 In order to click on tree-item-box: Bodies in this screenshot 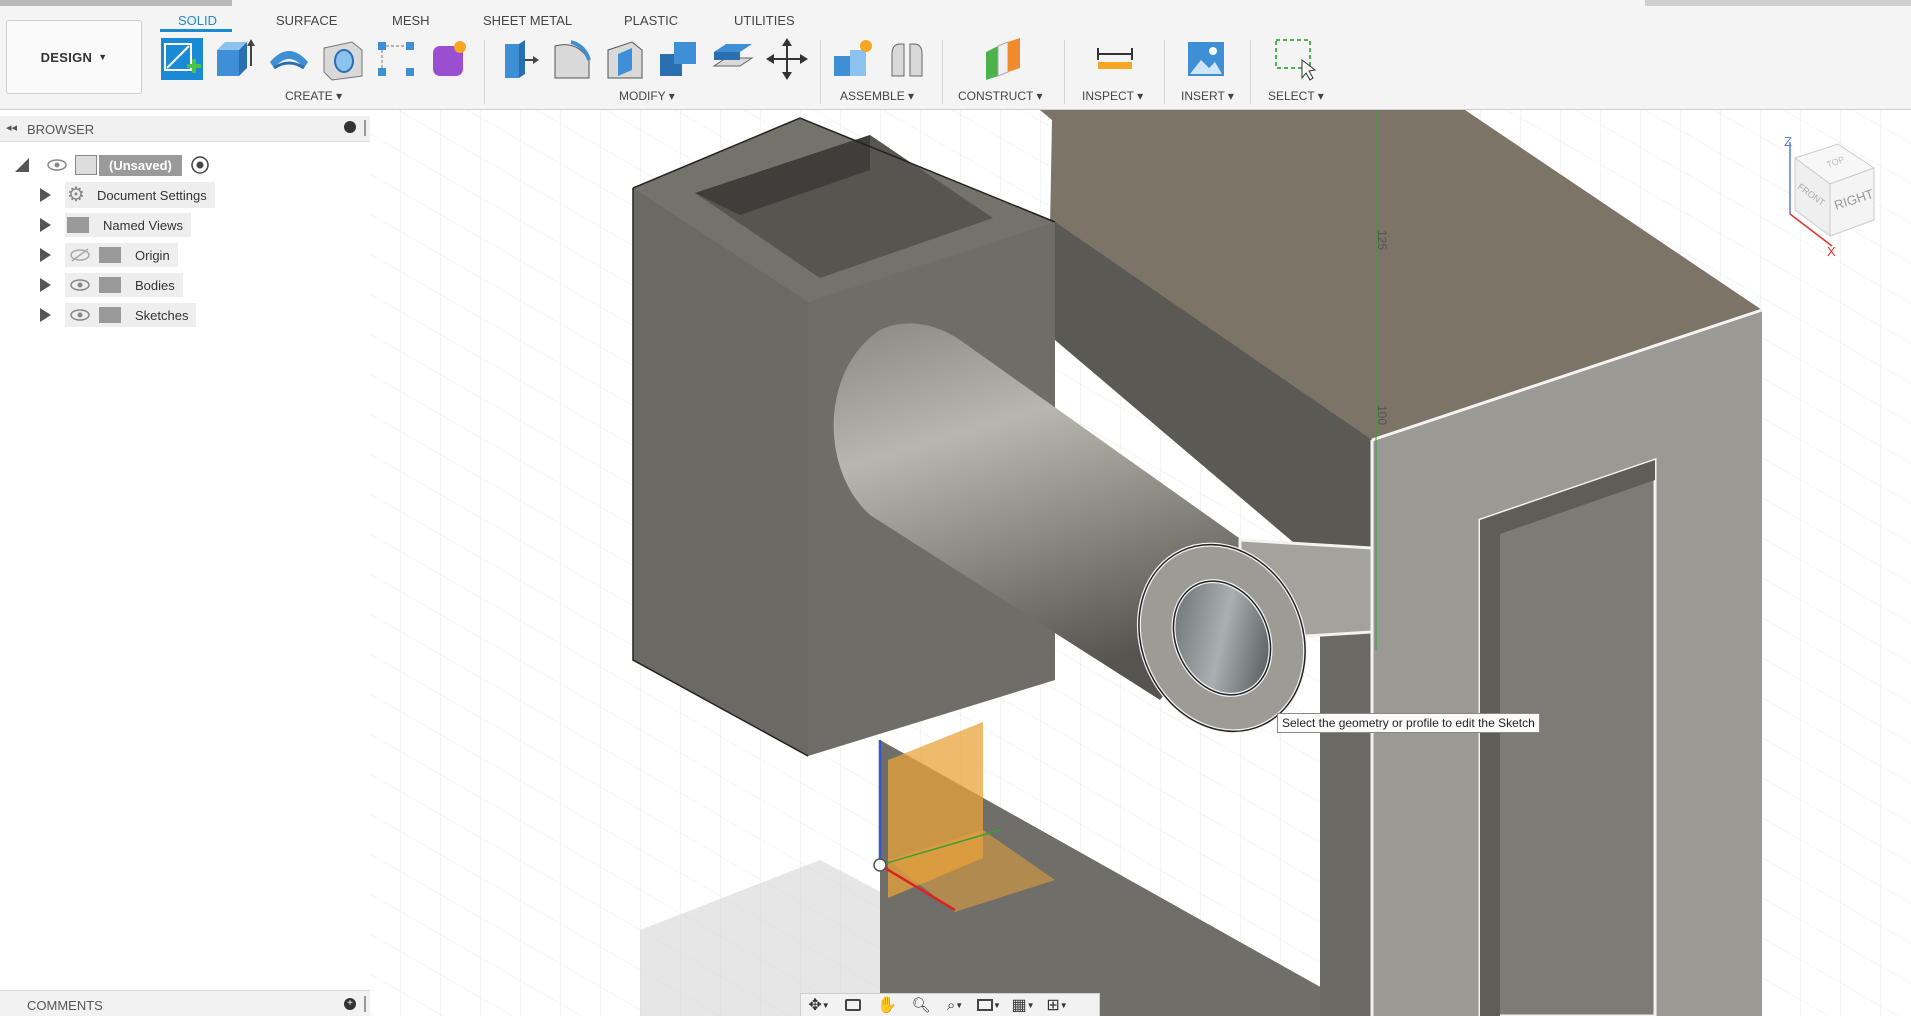, I will do `click(124, 285)`.